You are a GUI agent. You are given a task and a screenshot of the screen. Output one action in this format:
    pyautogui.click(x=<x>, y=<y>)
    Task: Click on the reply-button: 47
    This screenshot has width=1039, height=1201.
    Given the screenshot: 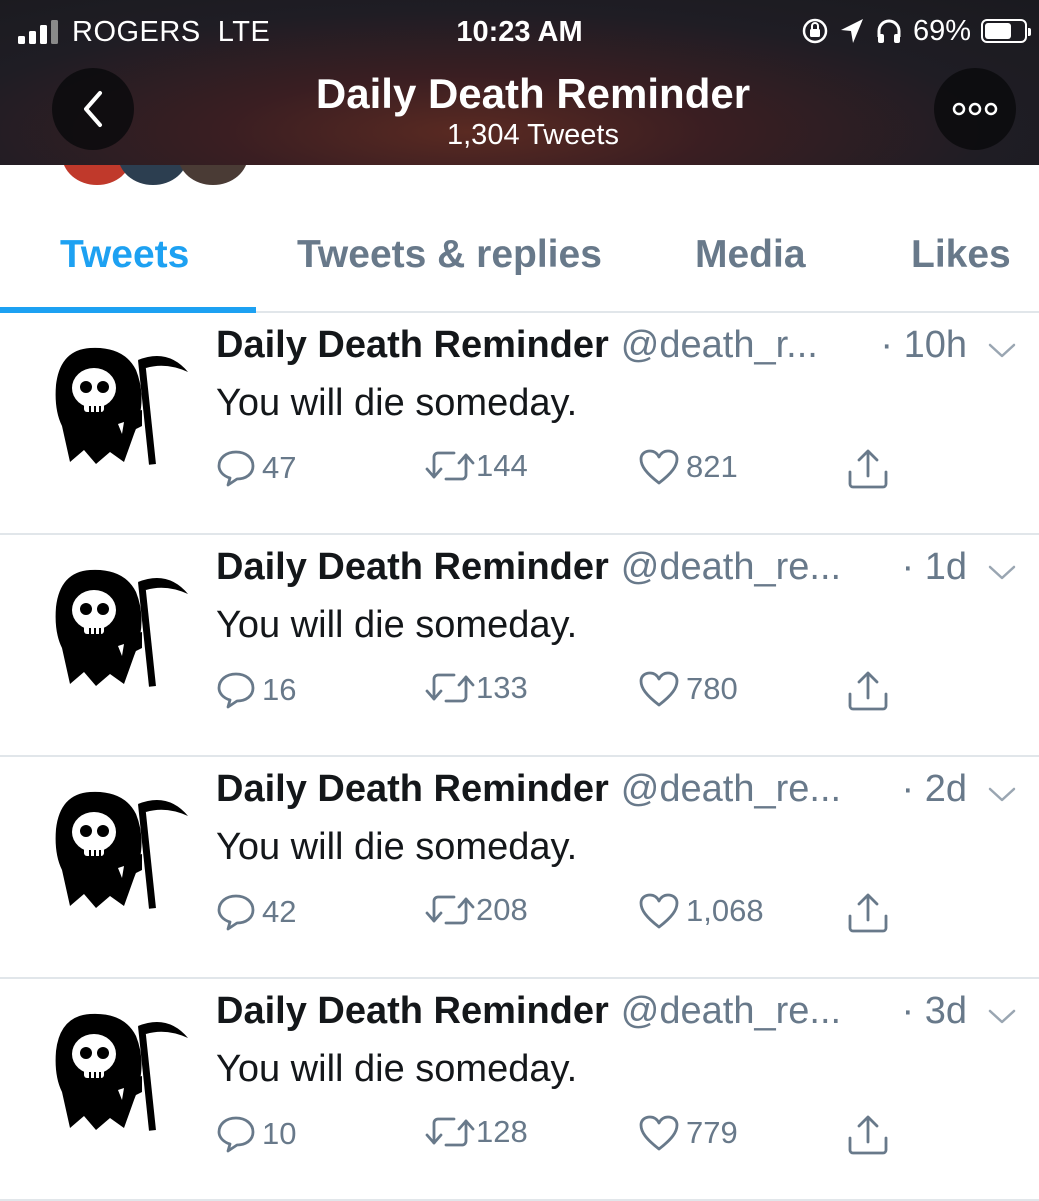 What is the action you would take?
    pyautogui.click(x=256, y=468)
    